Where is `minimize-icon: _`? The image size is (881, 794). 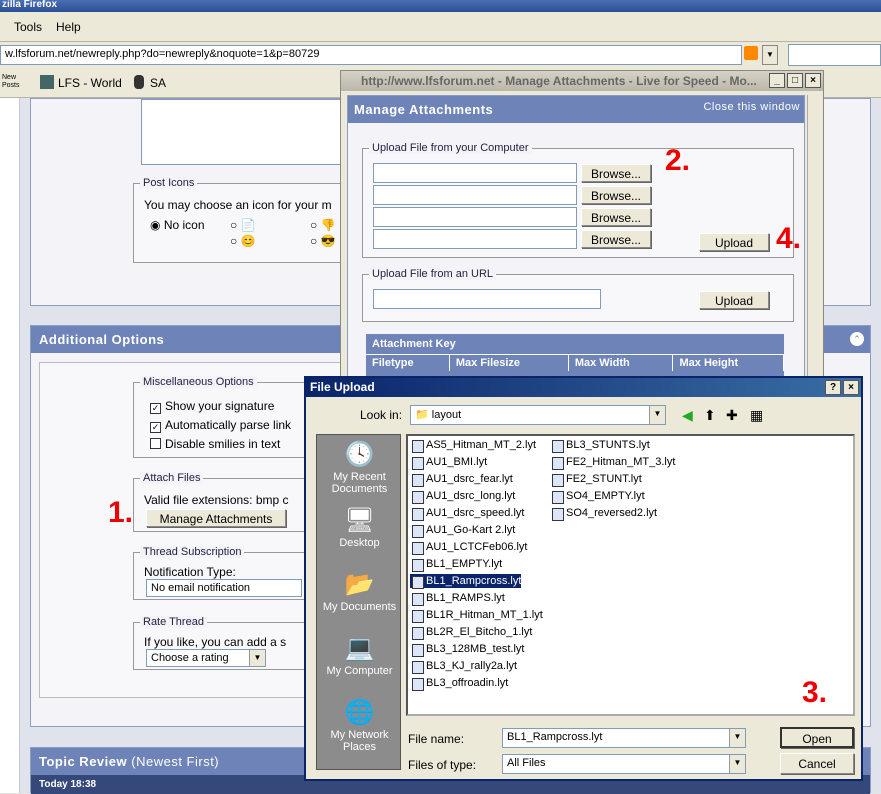
minimize-icon: _ is located at coordinates (777, 80).